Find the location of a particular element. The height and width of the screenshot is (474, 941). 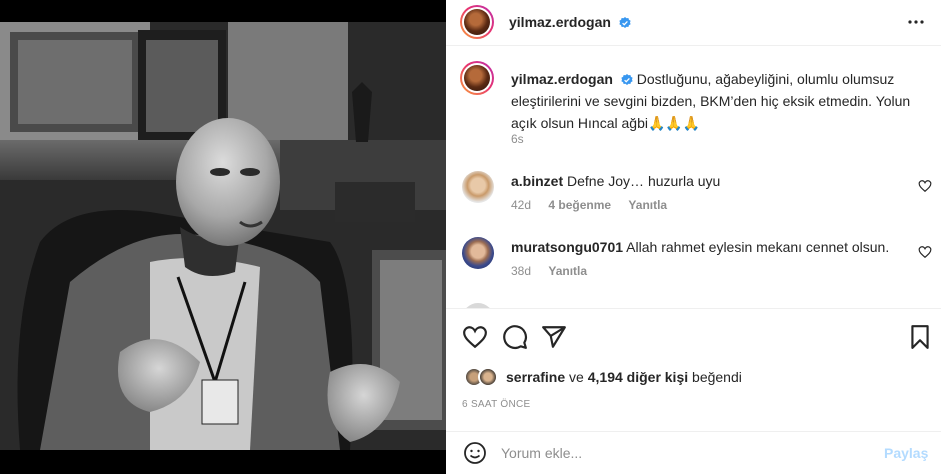

author-username-row: yilmaz.erdogan is located at coordinates (570, 22).